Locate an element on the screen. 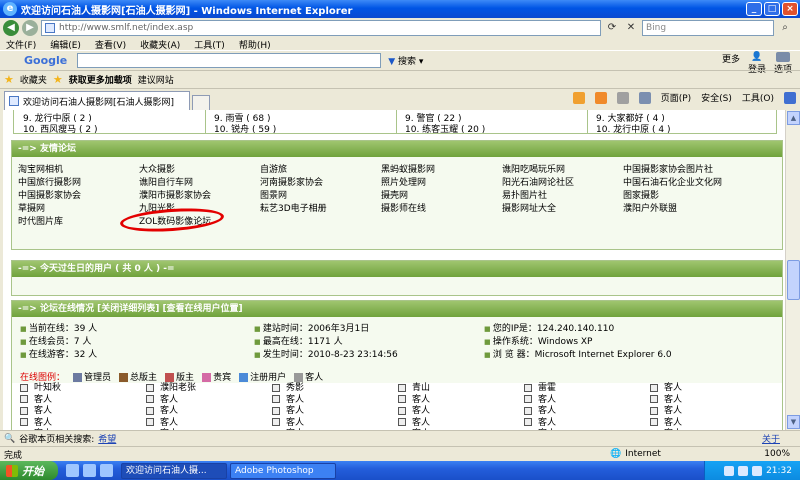 The height and width of the screenshot is (480, 800). online-user: 秀影 is located at coordinates (335, 389).